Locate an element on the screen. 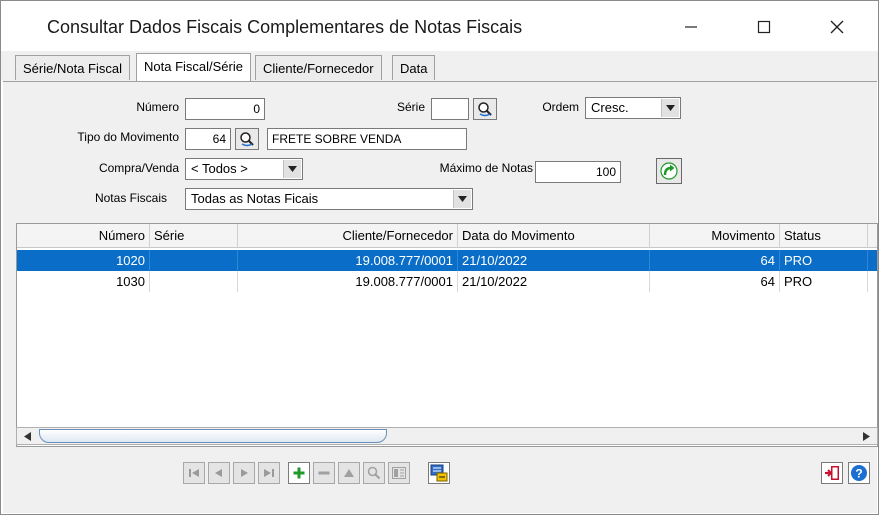 The width and height of the screenshot is (879, 515). next-record-button is located at coordinates (244, 473).